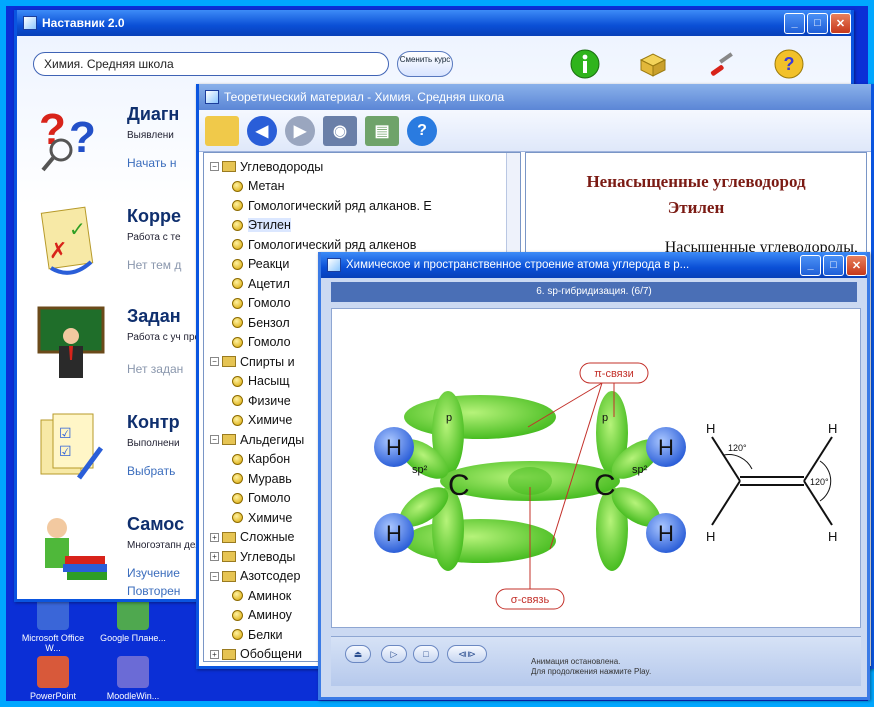  I want to click on exit-button: ⏏, so click(358, 654).